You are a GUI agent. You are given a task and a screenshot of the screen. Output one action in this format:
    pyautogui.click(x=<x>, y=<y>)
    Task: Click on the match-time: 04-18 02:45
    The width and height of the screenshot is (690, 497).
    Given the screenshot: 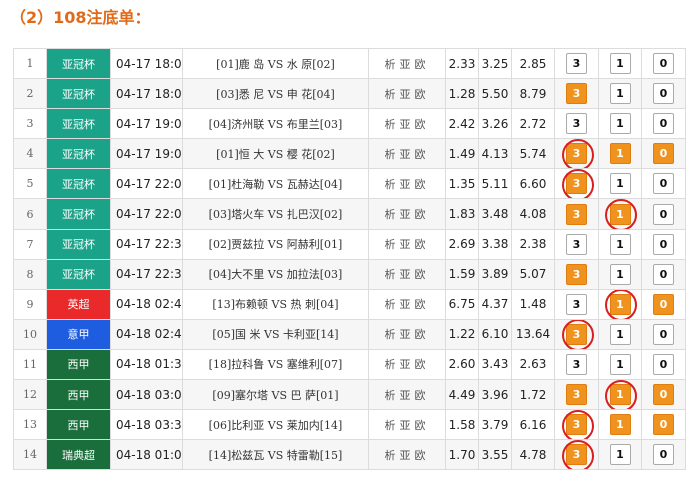 What is the action you would take?
    pyautogui.click(x=146, y=304)
    